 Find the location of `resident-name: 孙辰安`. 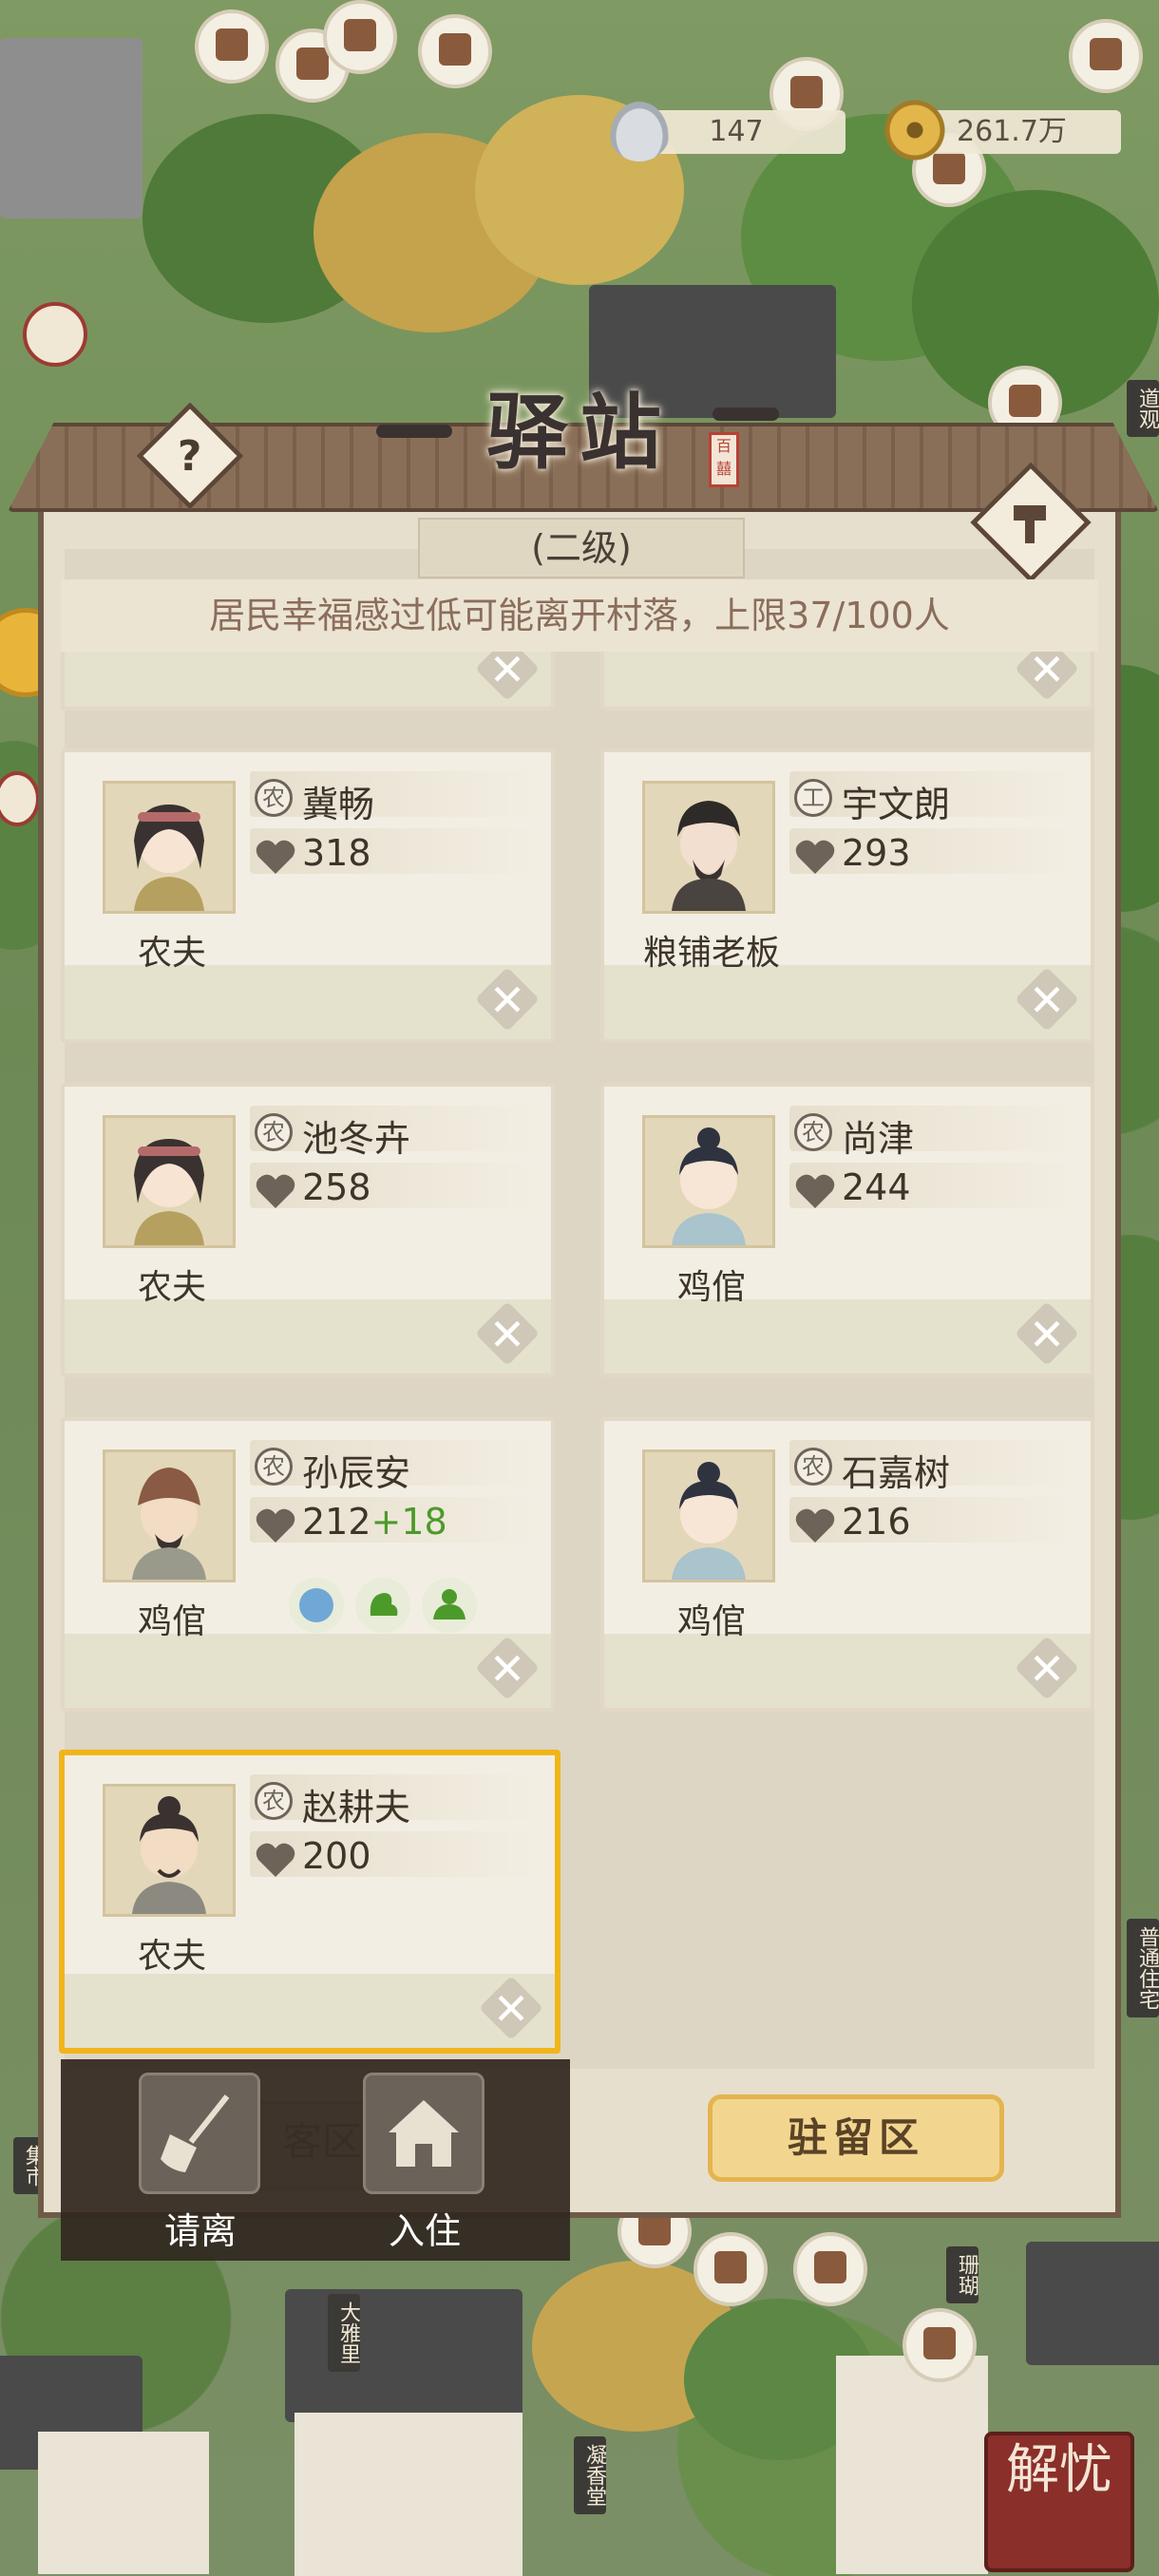

resident-name: 孙辰安 is located at coordinates (356, 1473).